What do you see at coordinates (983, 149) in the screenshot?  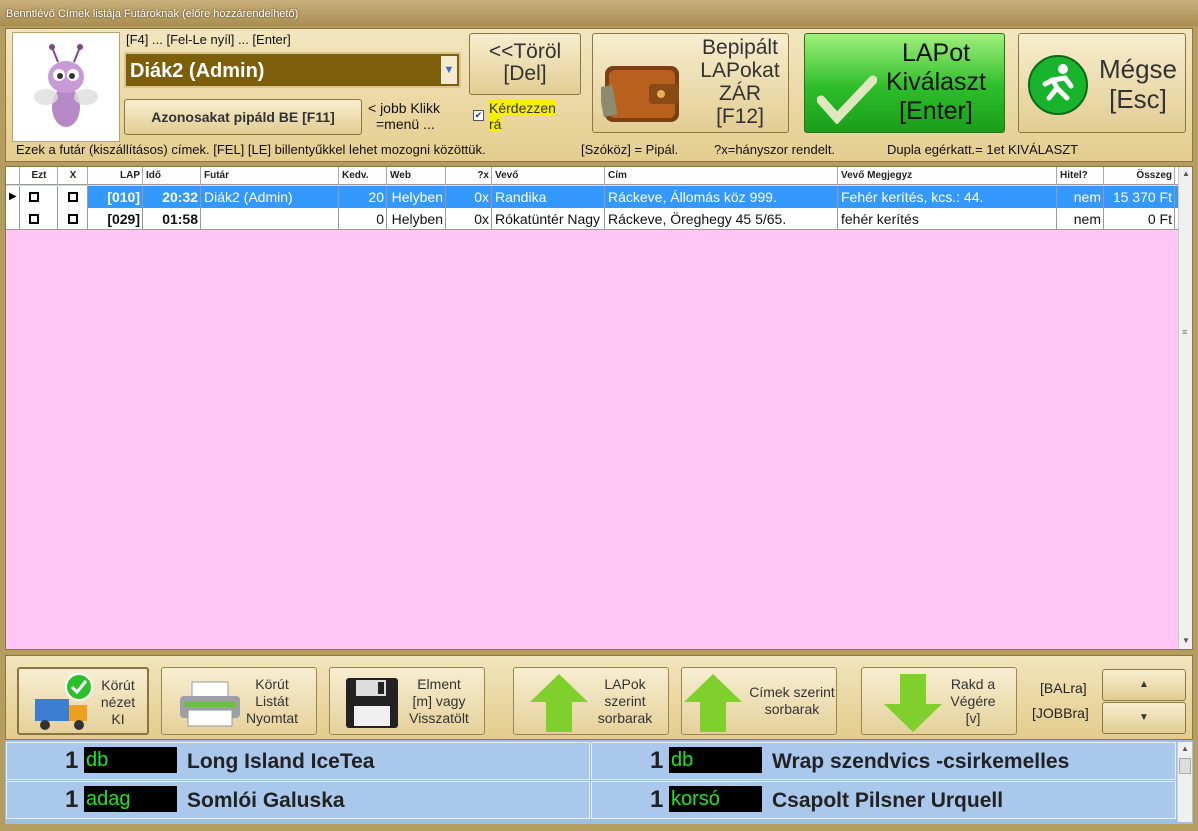 I see `info-text-doubleclick: Dupla egérkatt.= 1et KIVÁLASZT` at bounding box center [983, 149].